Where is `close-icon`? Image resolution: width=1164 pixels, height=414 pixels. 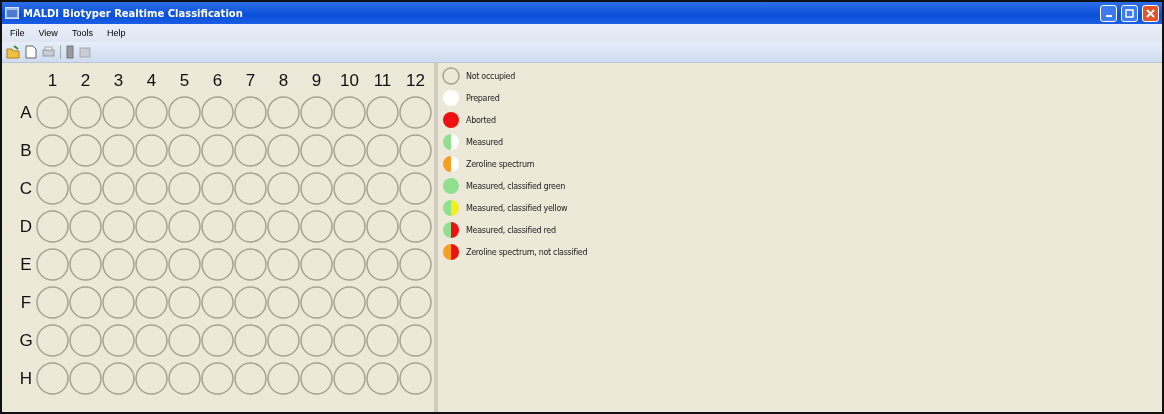
close-icon is located at coordinates (1150, 13).